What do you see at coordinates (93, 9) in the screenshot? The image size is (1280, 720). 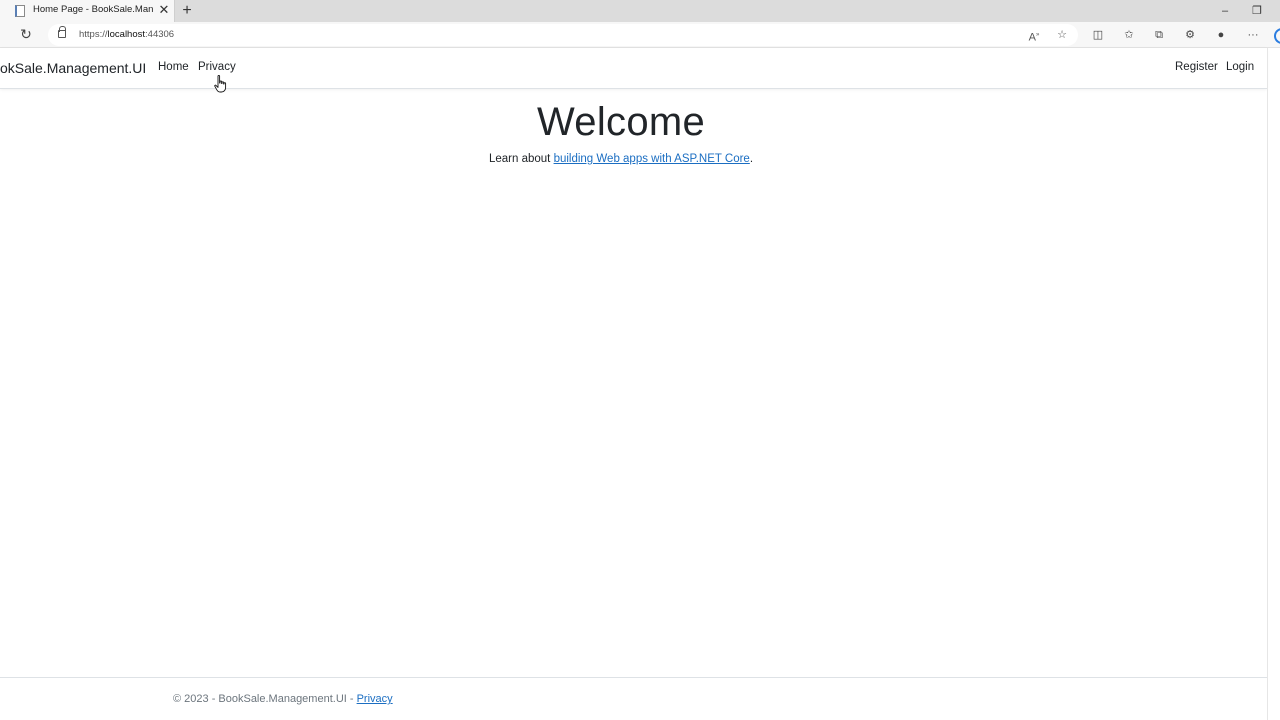 I see `tab-title: Home Page - BookSale.Management.UI` at bounding box center [93, 9].